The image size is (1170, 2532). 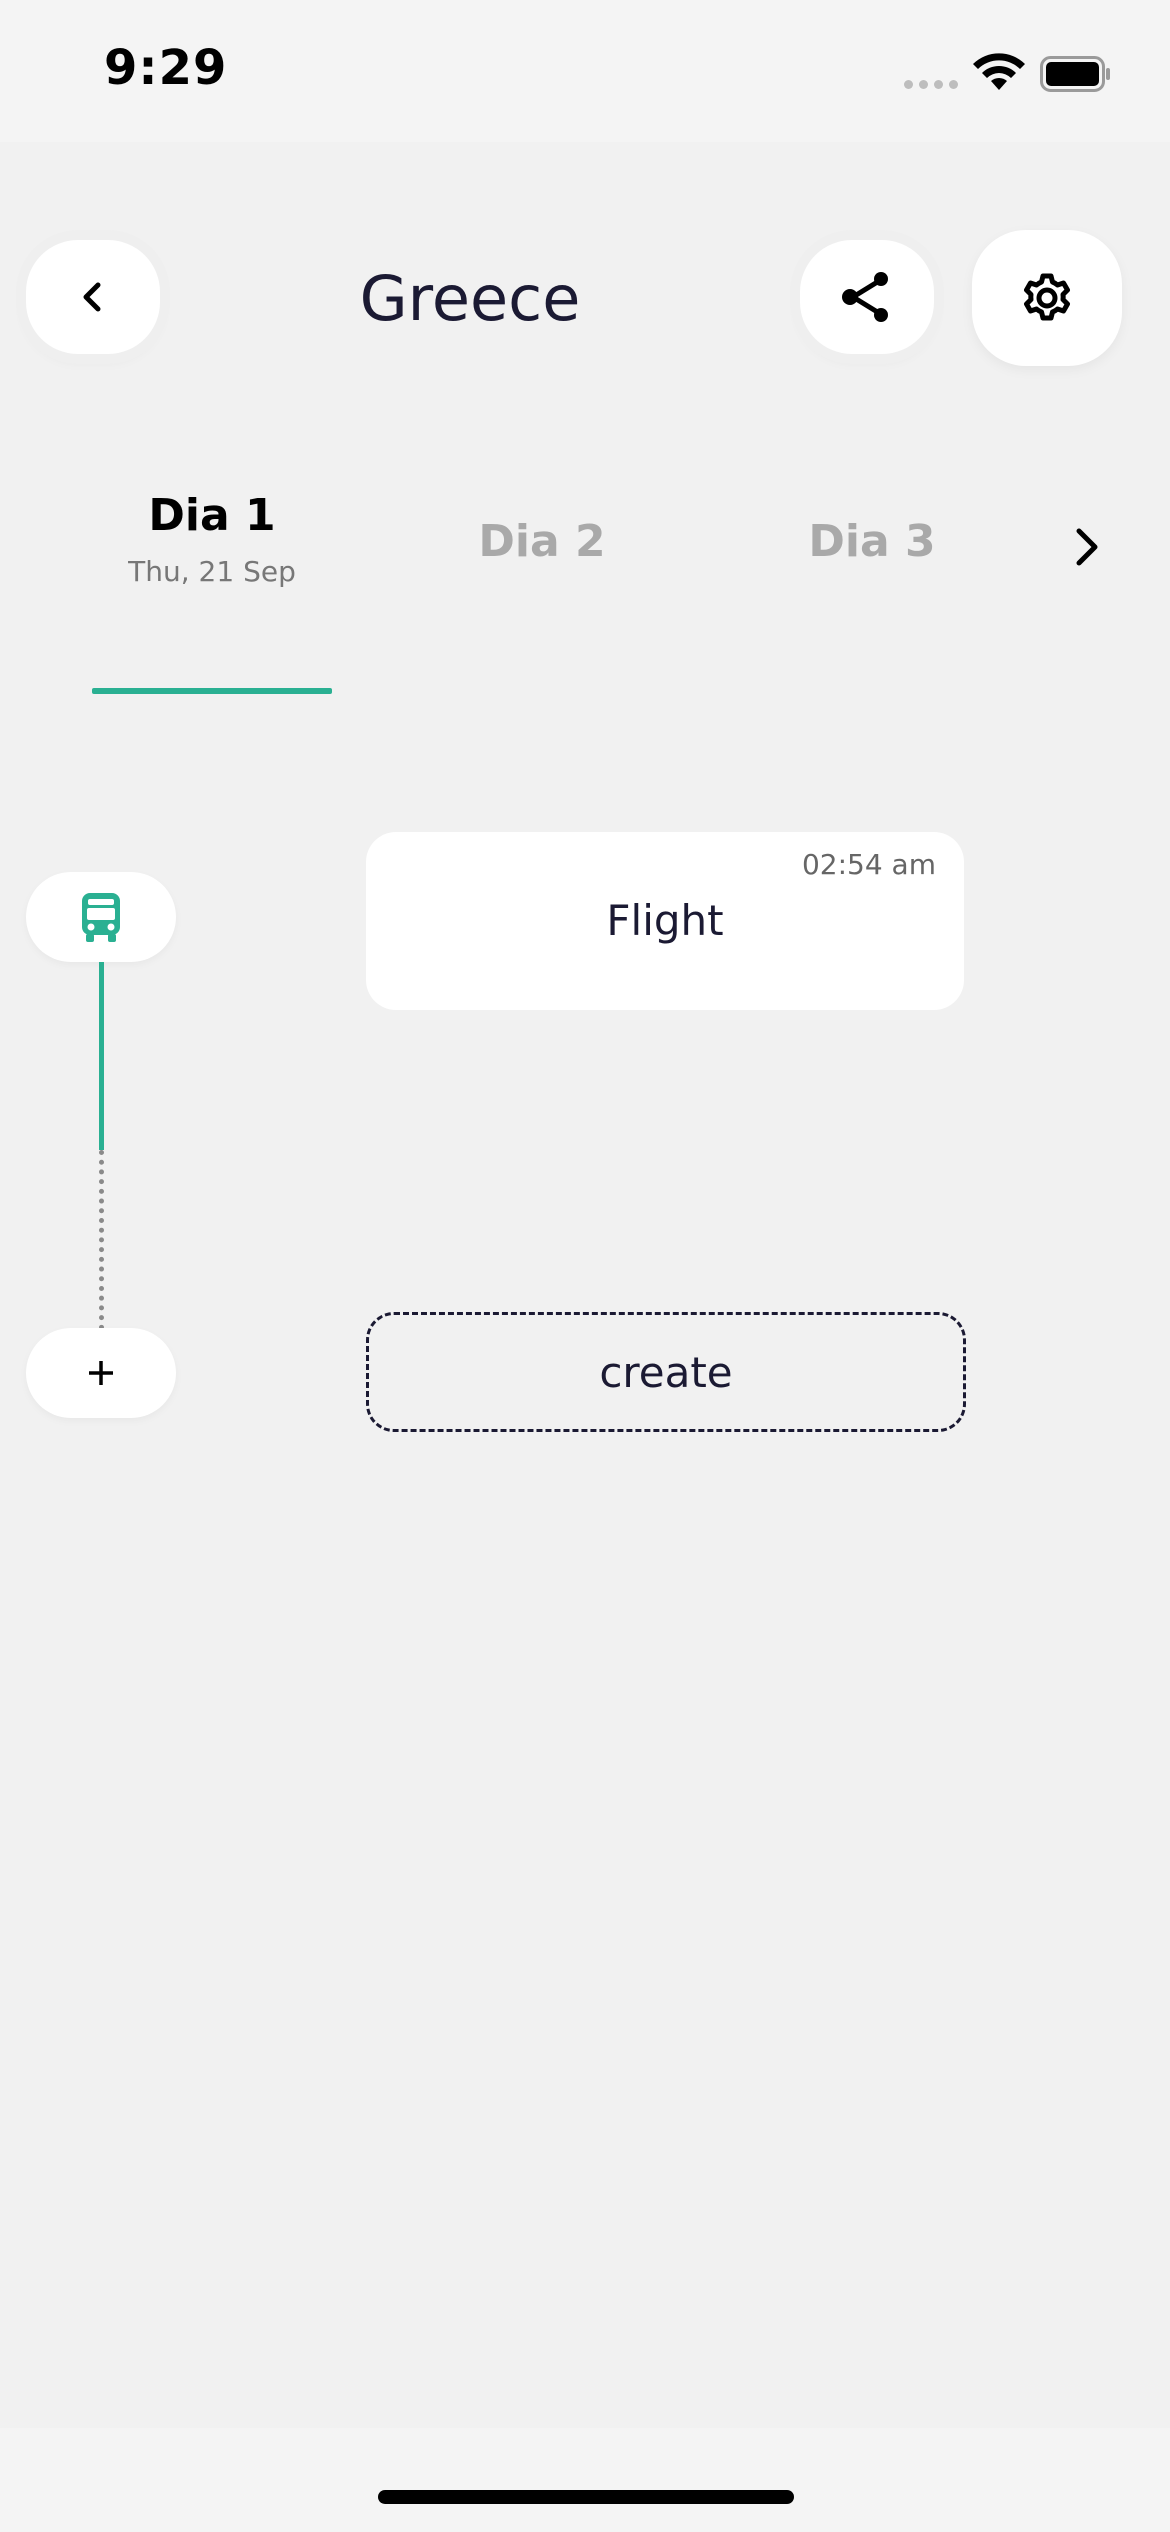 I want to click on battery-icon, so click(x=1075, y=74).